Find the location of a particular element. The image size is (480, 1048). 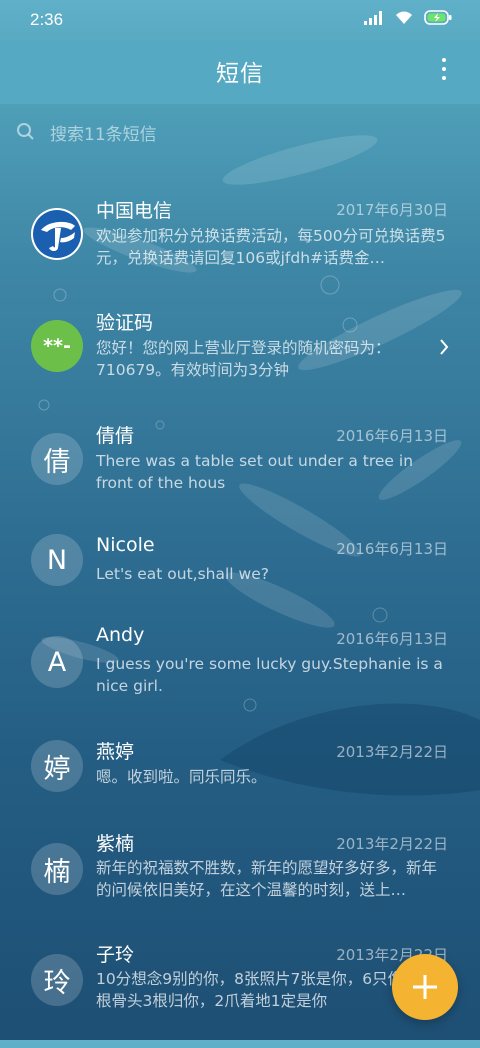

signal-icon is located at coordinates (373, 17).